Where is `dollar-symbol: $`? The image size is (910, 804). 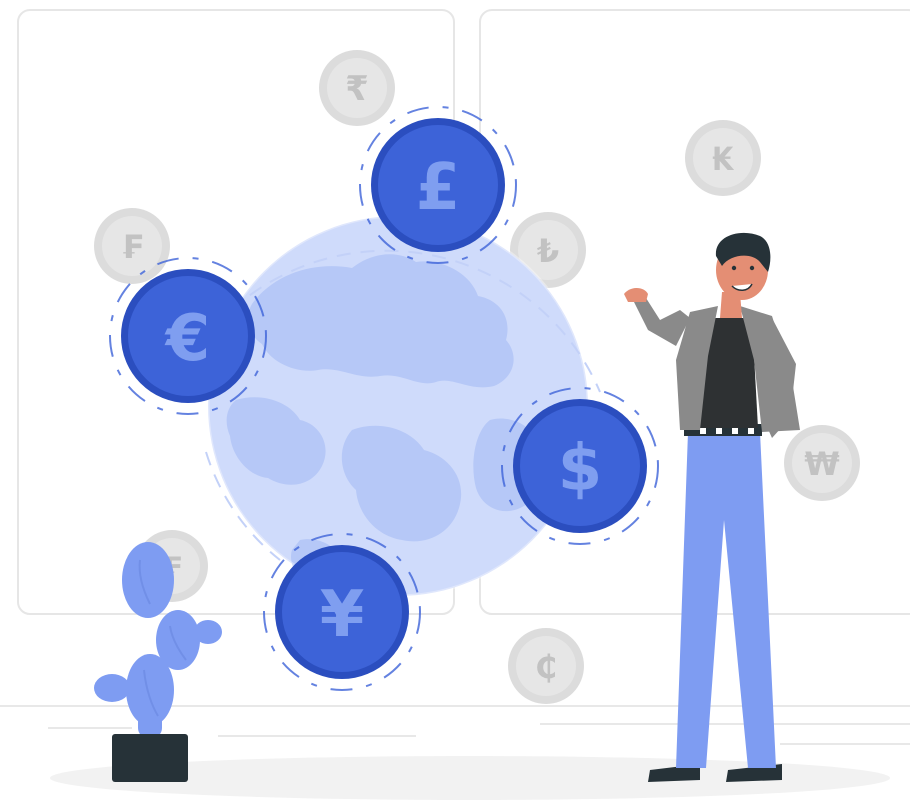
dollar-symbol: $ is located at coordinates (580, 469).